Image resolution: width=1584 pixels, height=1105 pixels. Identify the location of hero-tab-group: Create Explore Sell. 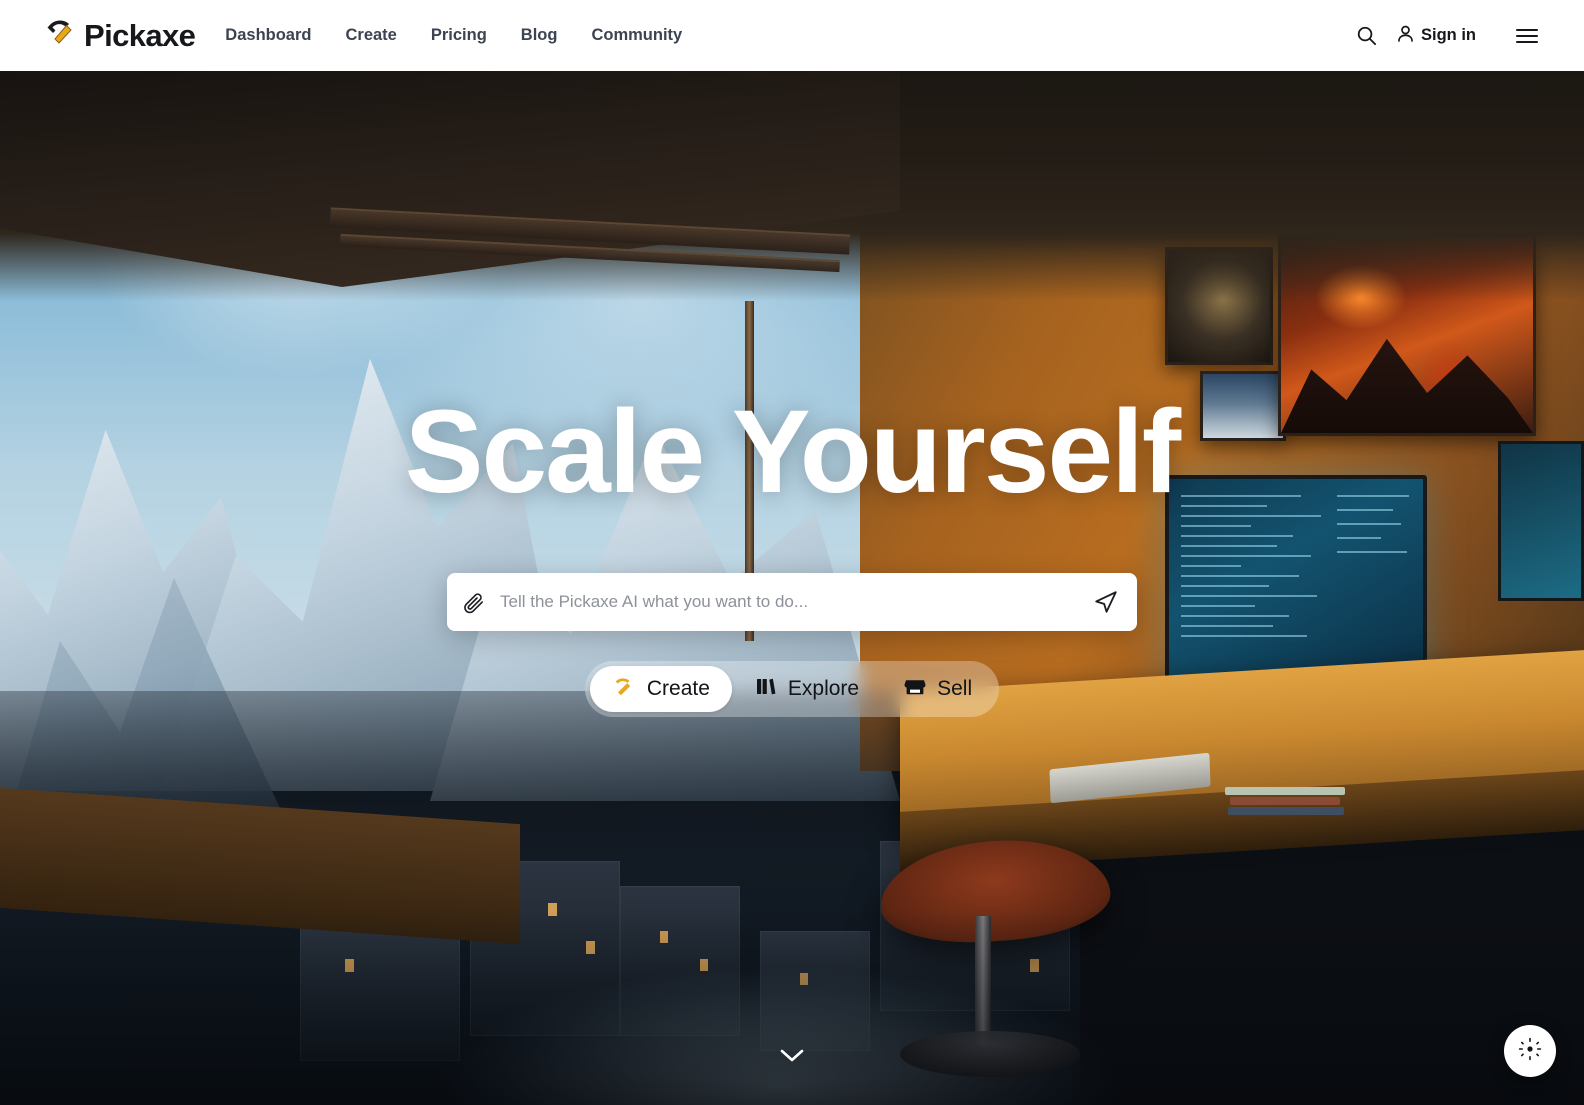
(792, 689).